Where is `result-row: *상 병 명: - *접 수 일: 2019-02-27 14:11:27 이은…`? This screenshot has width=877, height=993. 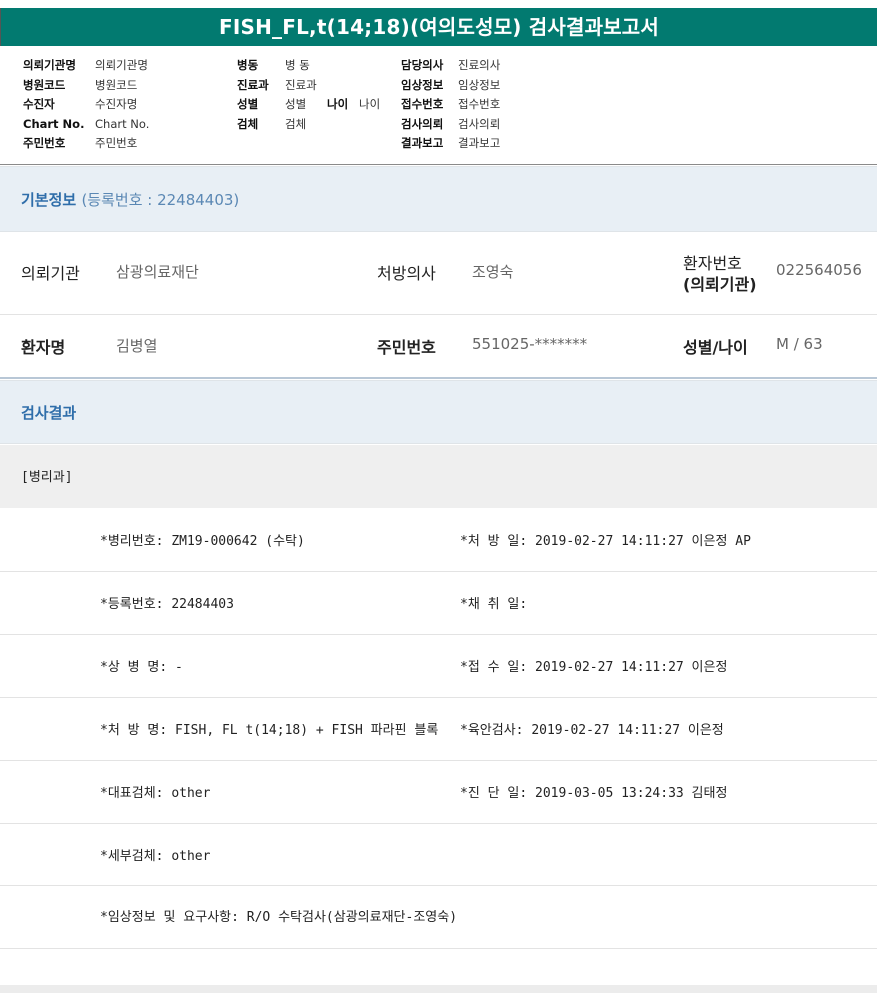
result-row: *상 병 명: - *접 수 일: 2019-02-27 14:11:27 이은… is located at coordinates (438, 666).